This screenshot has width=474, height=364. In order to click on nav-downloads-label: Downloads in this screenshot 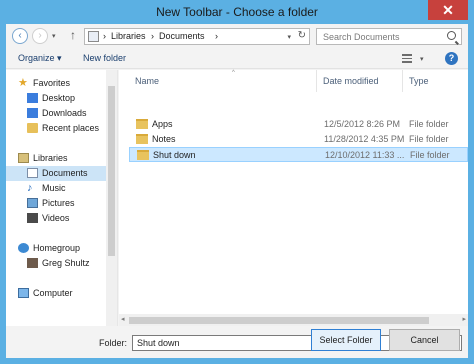, I will do `click(64, 113)`.